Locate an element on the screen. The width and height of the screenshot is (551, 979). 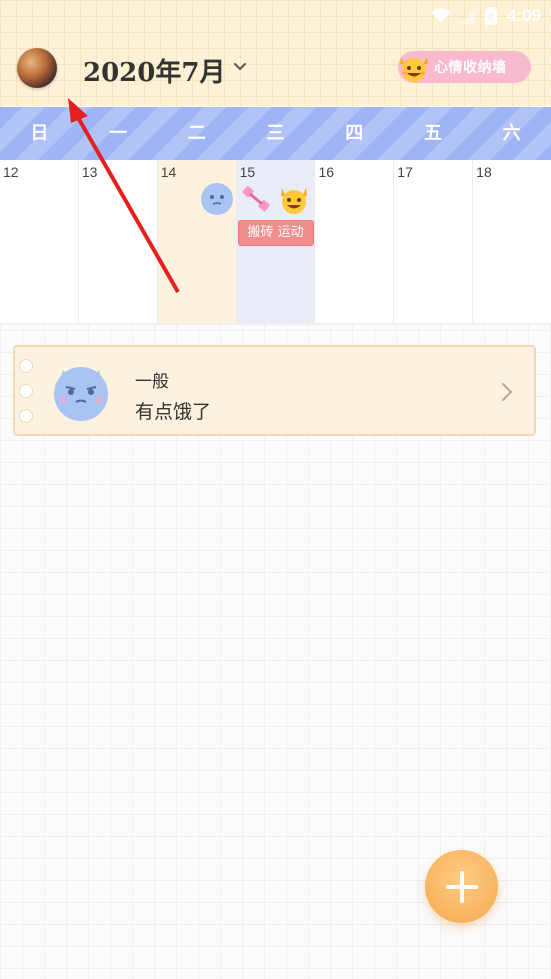
month-title: 2020年7月 is located at coordinates (154, 70).